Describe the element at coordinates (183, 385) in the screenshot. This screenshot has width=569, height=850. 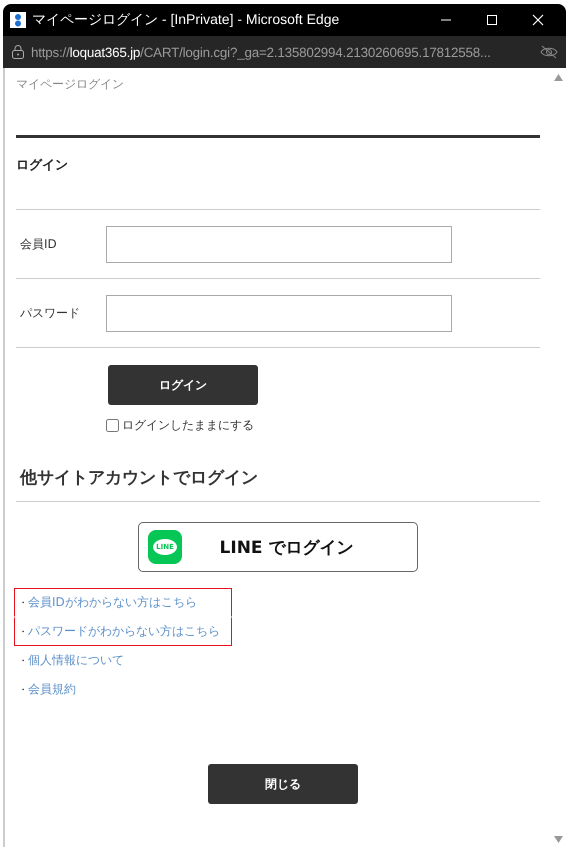
I see `login-button: ログイン` at that location.